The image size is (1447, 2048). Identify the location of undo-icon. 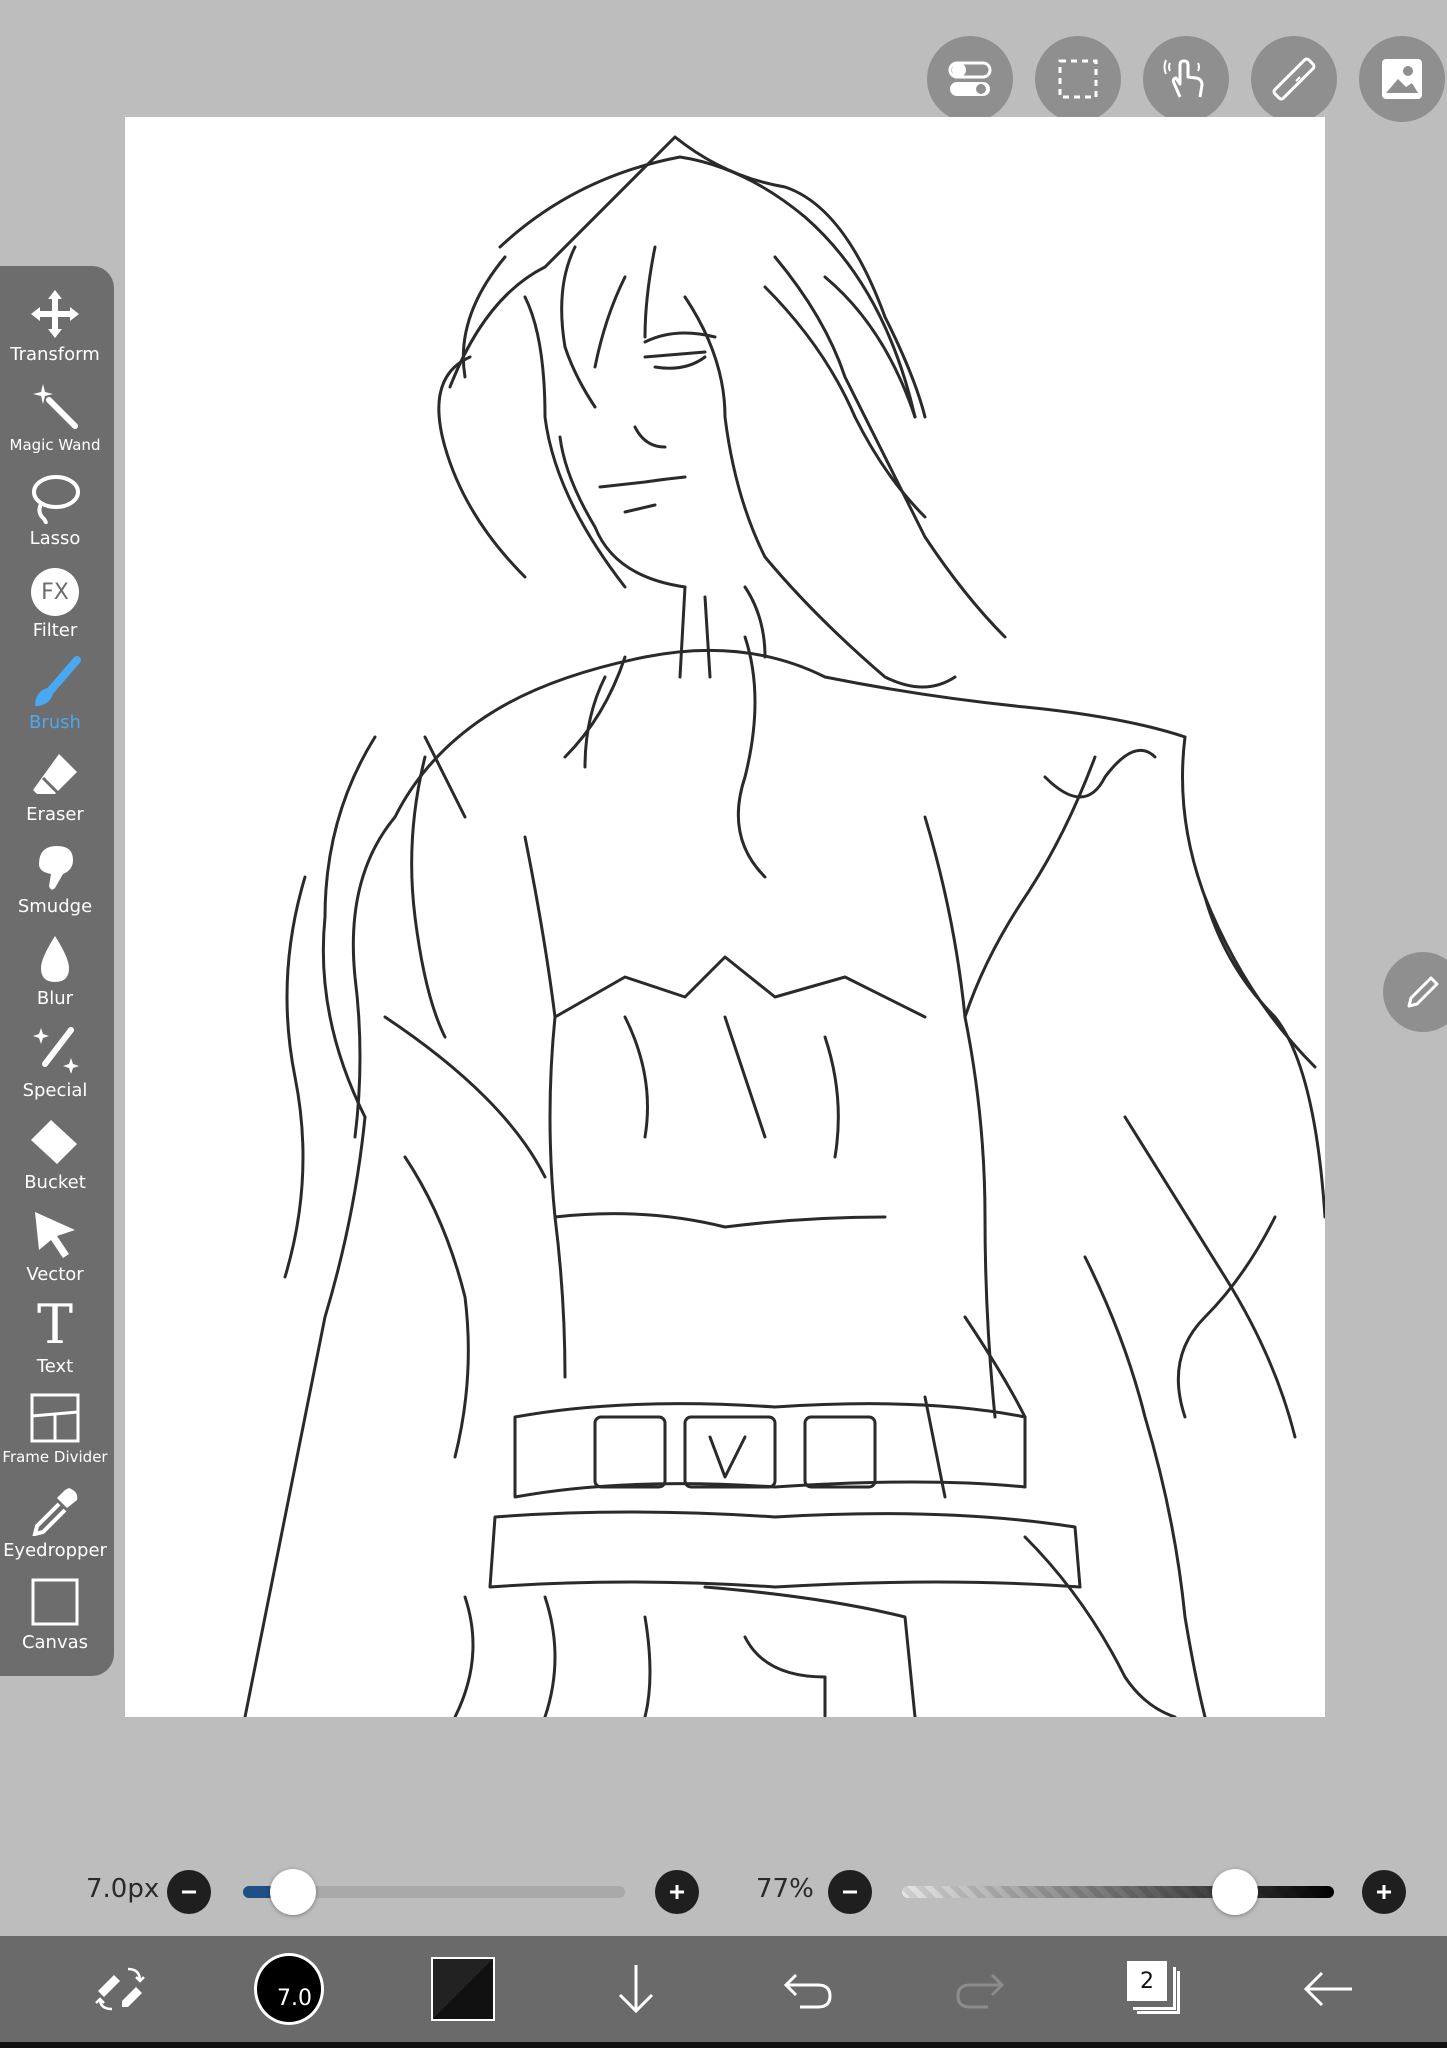
(807, 1991).